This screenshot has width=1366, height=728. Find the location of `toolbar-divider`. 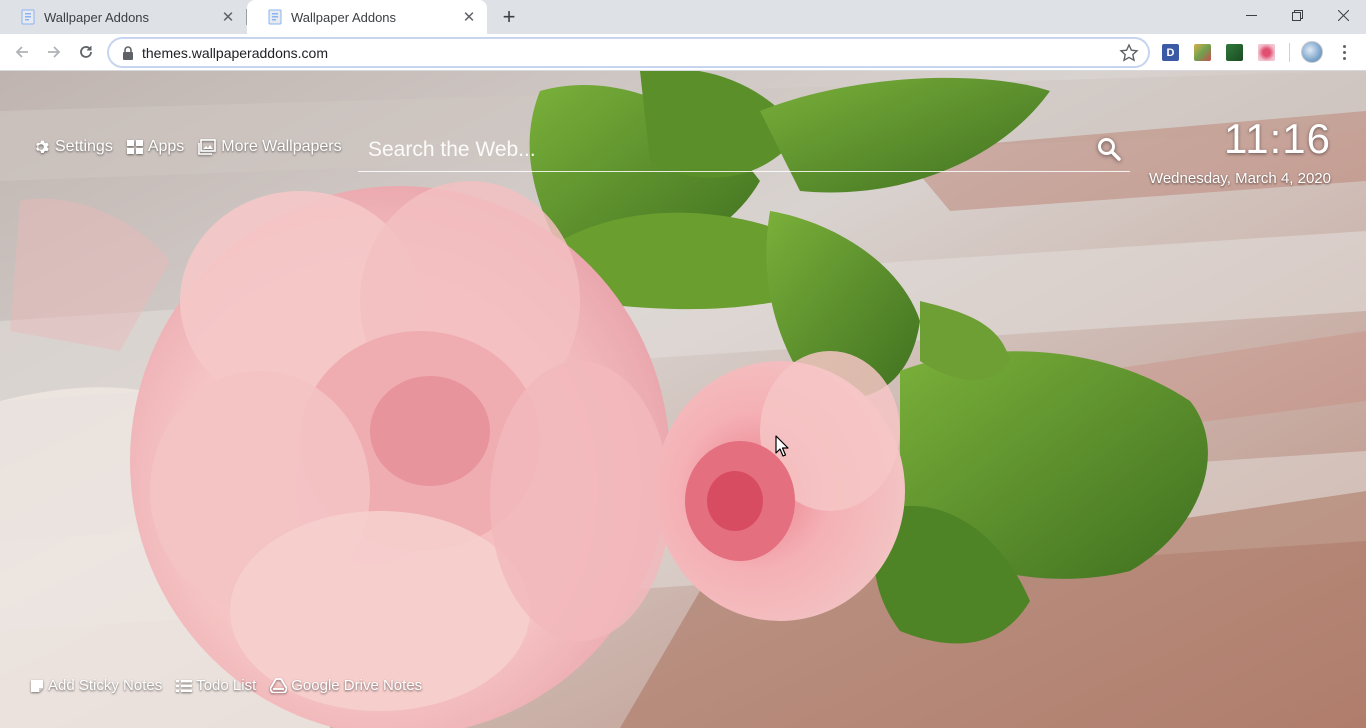

toolbar-divider is located at coordinates (1289, 52).